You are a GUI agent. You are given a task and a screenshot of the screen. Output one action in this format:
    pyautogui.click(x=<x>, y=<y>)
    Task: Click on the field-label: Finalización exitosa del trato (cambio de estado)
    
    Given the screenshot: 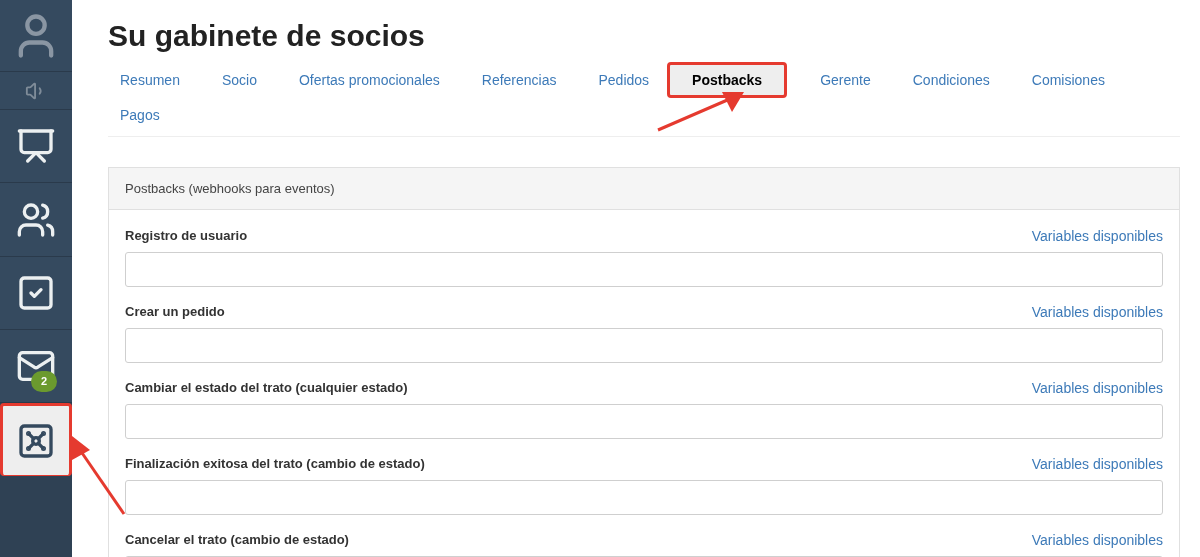 What is the action you would take?
    pyautogui.click(x=275, y=464)
    